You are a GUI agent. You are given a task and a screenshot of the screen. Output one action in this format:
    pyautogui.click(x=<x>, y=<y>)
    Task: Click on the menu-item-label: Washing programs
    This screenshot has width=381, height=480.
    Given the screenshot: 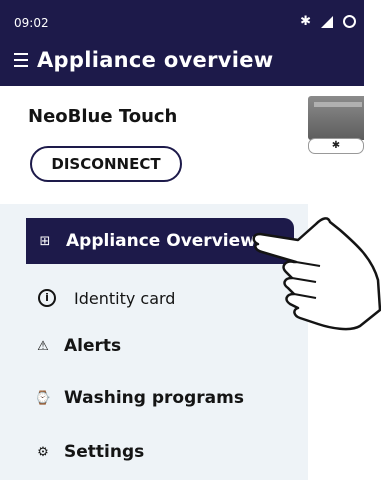 What is the action you would take?
    pyautogui.click(x=154, y=398)
    